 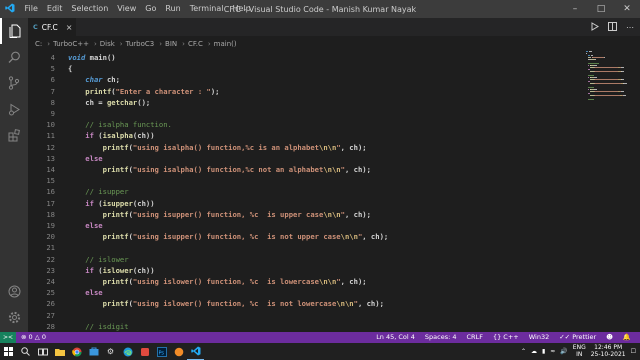 I want to click on code-line: 10 // isalpha function., so click(x=308, y=124).